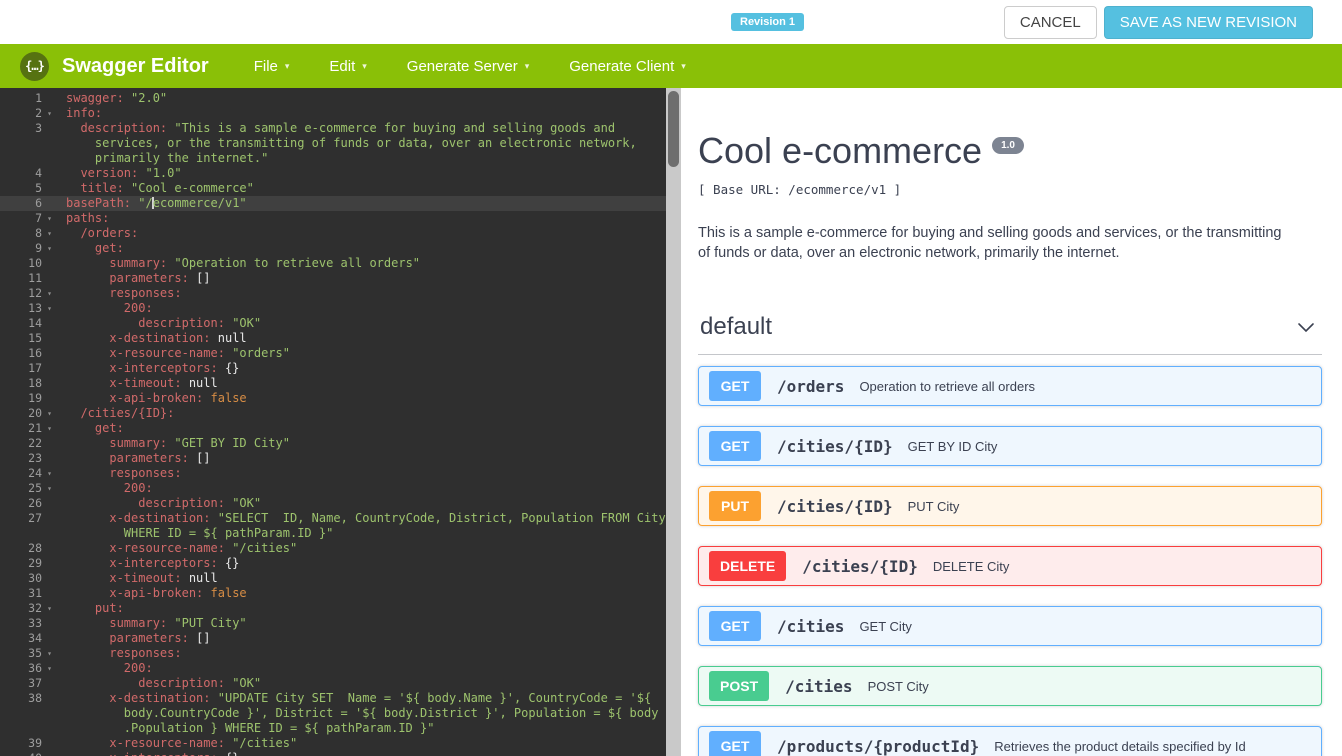 This screenshot has height=756, width=1342. I want to click on editor-line-6: 6 basePath: "/ecommerce/v1", so click(333, 203).